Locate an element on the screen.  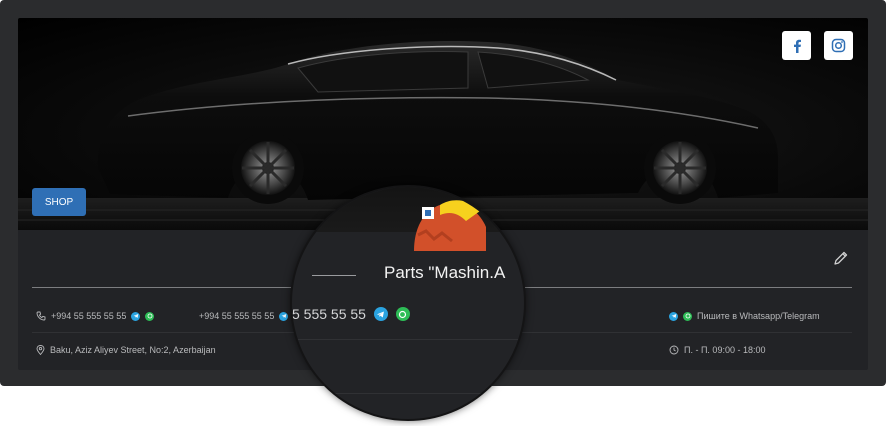
edit-button is located at coordinates (841, 258).